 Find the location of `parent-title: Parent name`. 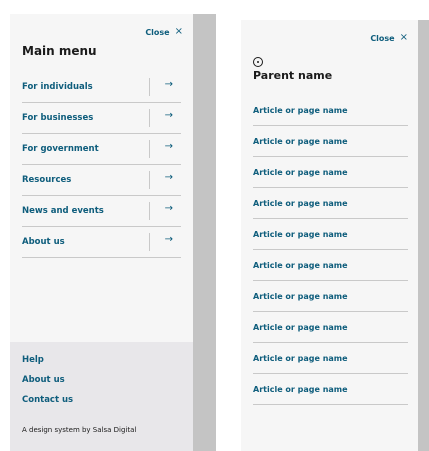

parent-title: Parent name is located at coordinates (293, 75).